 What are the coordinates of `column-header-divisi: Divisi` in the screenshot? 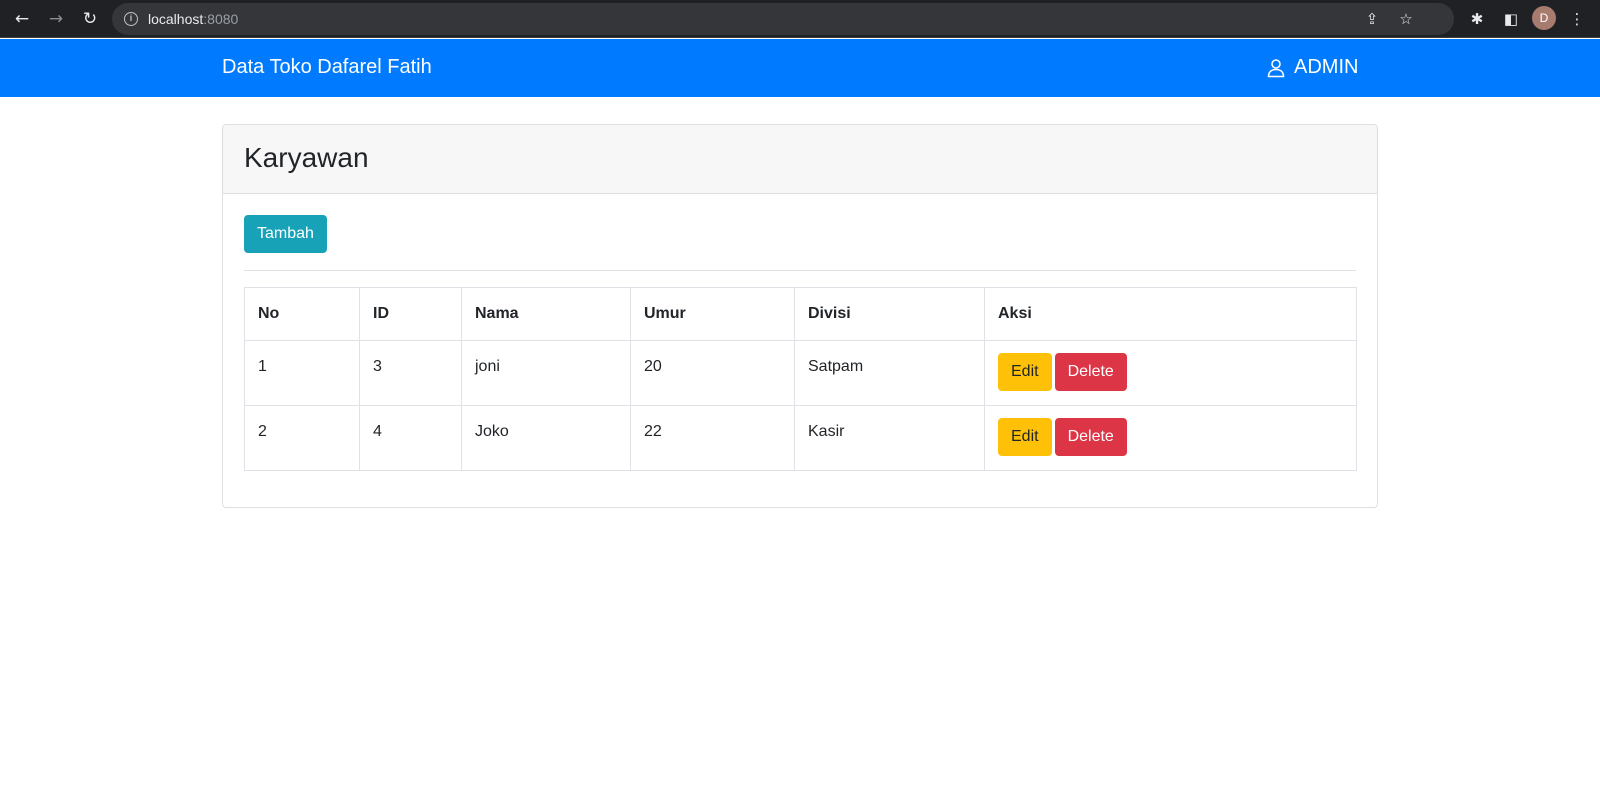 It's located at (889, 314).